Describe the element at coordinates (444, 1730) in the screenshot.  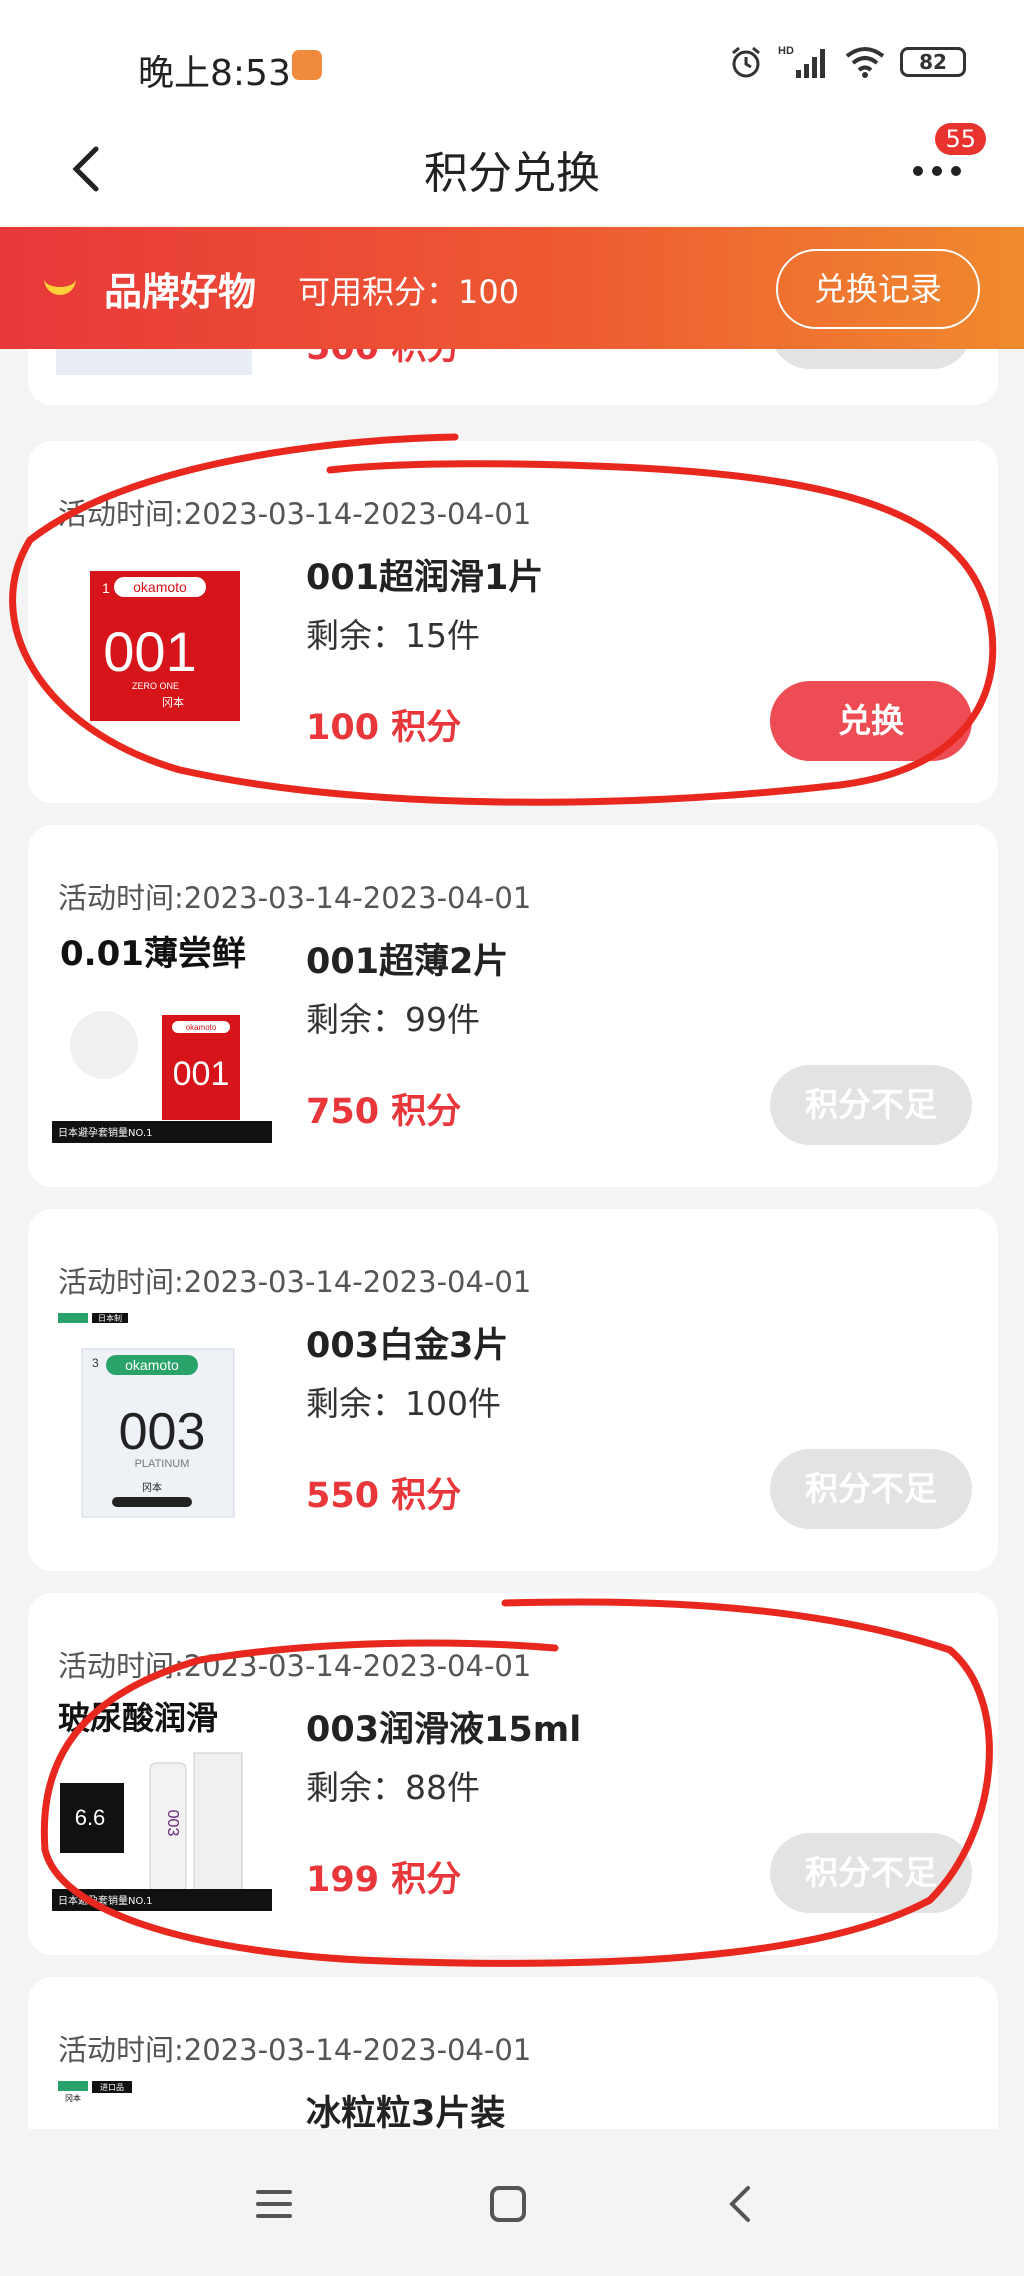
I see `product-name: 003润滑液15ml` at that location.